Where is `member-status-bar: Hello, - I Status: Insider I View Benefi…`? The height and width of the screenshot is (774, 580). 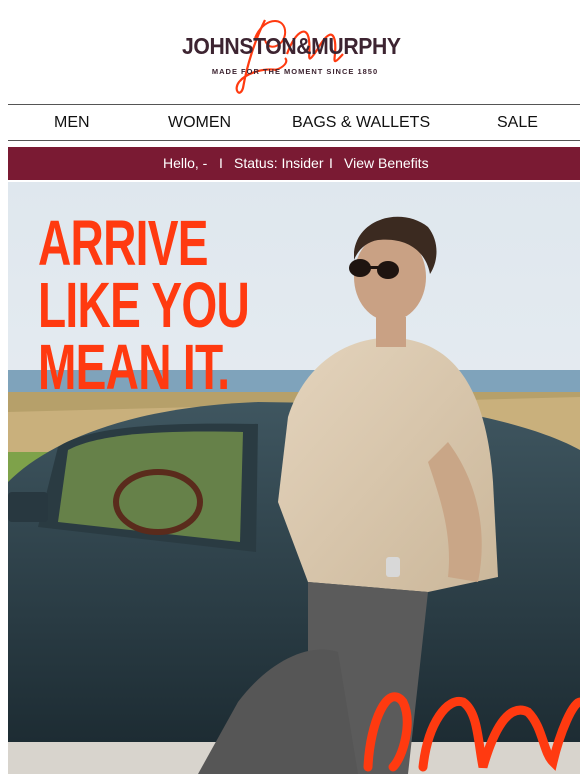
member-status-bar: Hello, - I Status: Insider I View Benefi… is located at coordinates (294, 163).